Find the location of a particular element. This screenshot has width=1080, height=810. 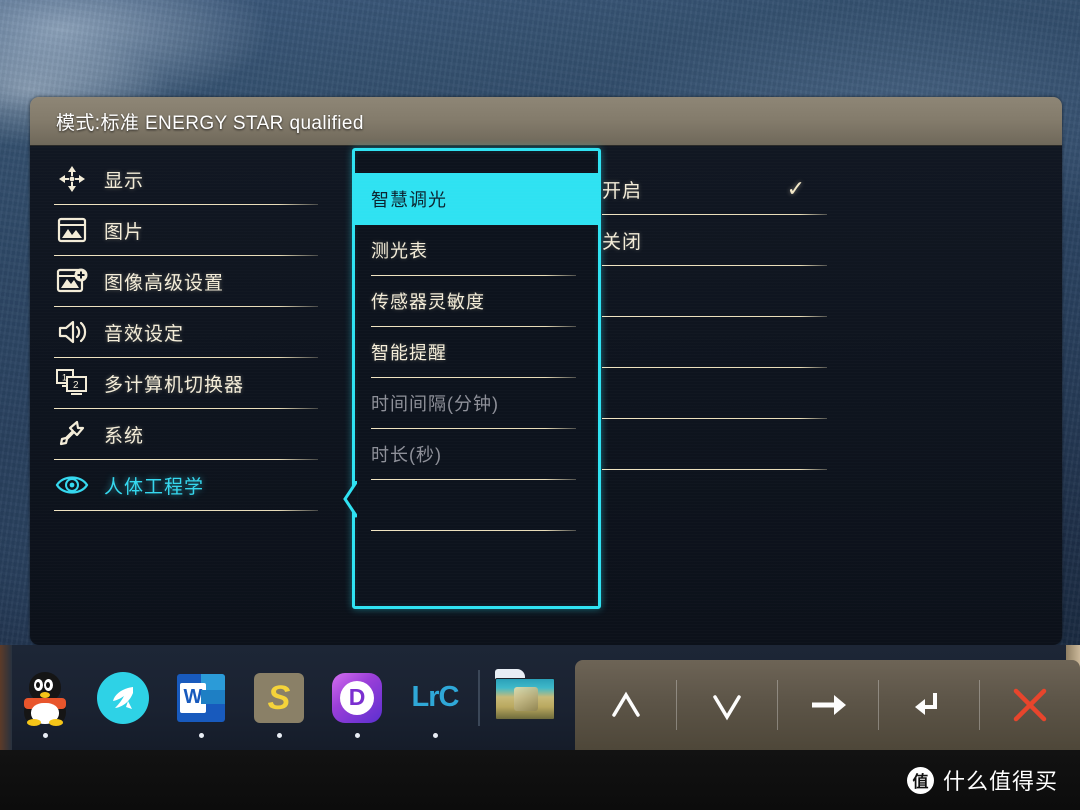

taskbar-icon-group: W S D LrC is located at coordinates (281, 697).